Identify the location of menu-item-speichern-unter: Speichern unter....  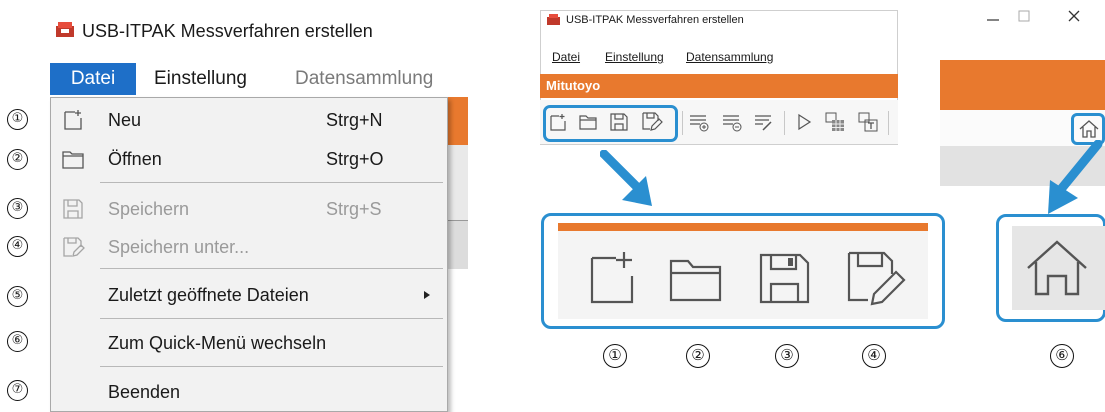
(249, 247).